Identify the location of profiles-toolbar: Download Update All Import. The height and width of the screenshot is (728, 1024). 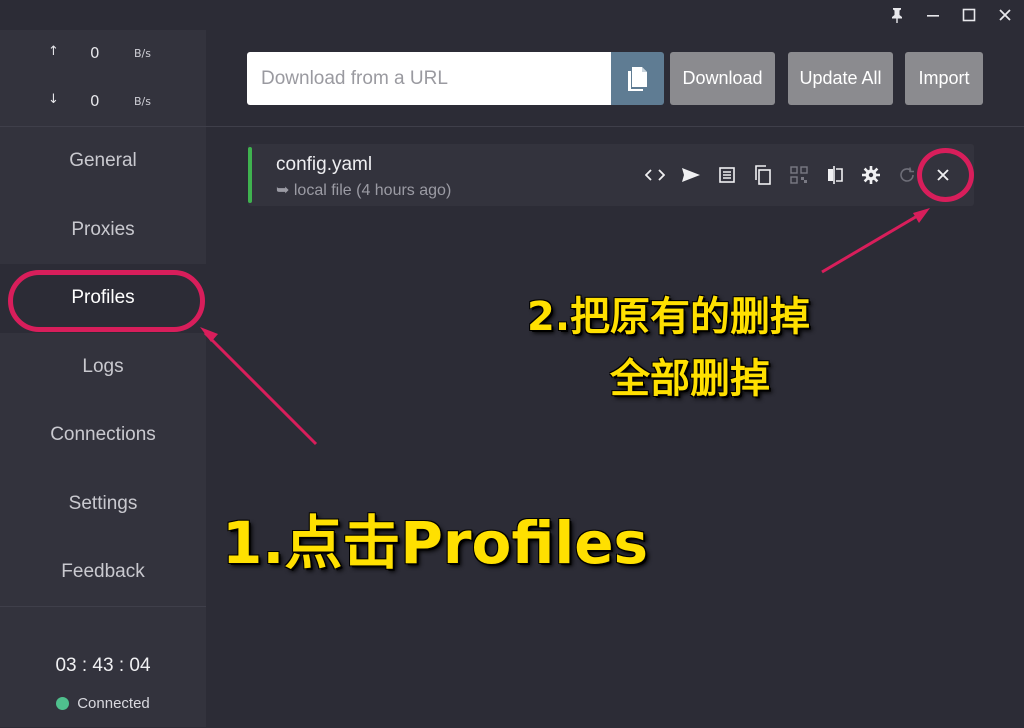
(615, 78).